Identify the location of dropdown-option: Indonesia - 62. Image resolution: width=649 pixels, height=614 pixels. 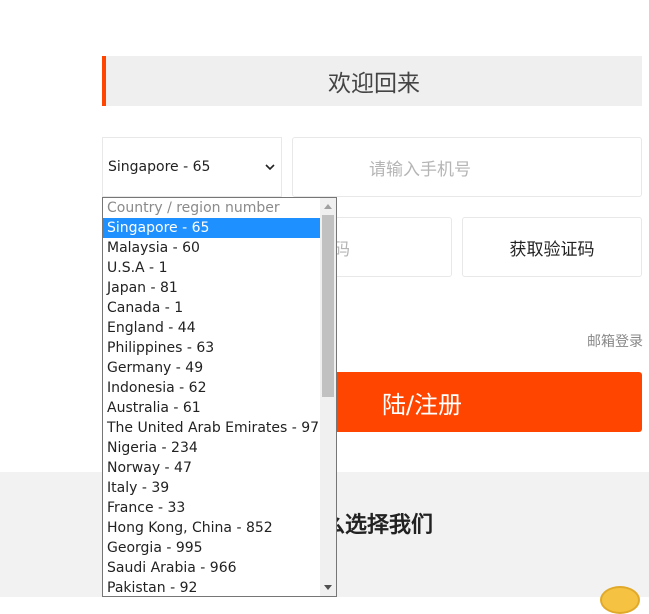
(211, 388).